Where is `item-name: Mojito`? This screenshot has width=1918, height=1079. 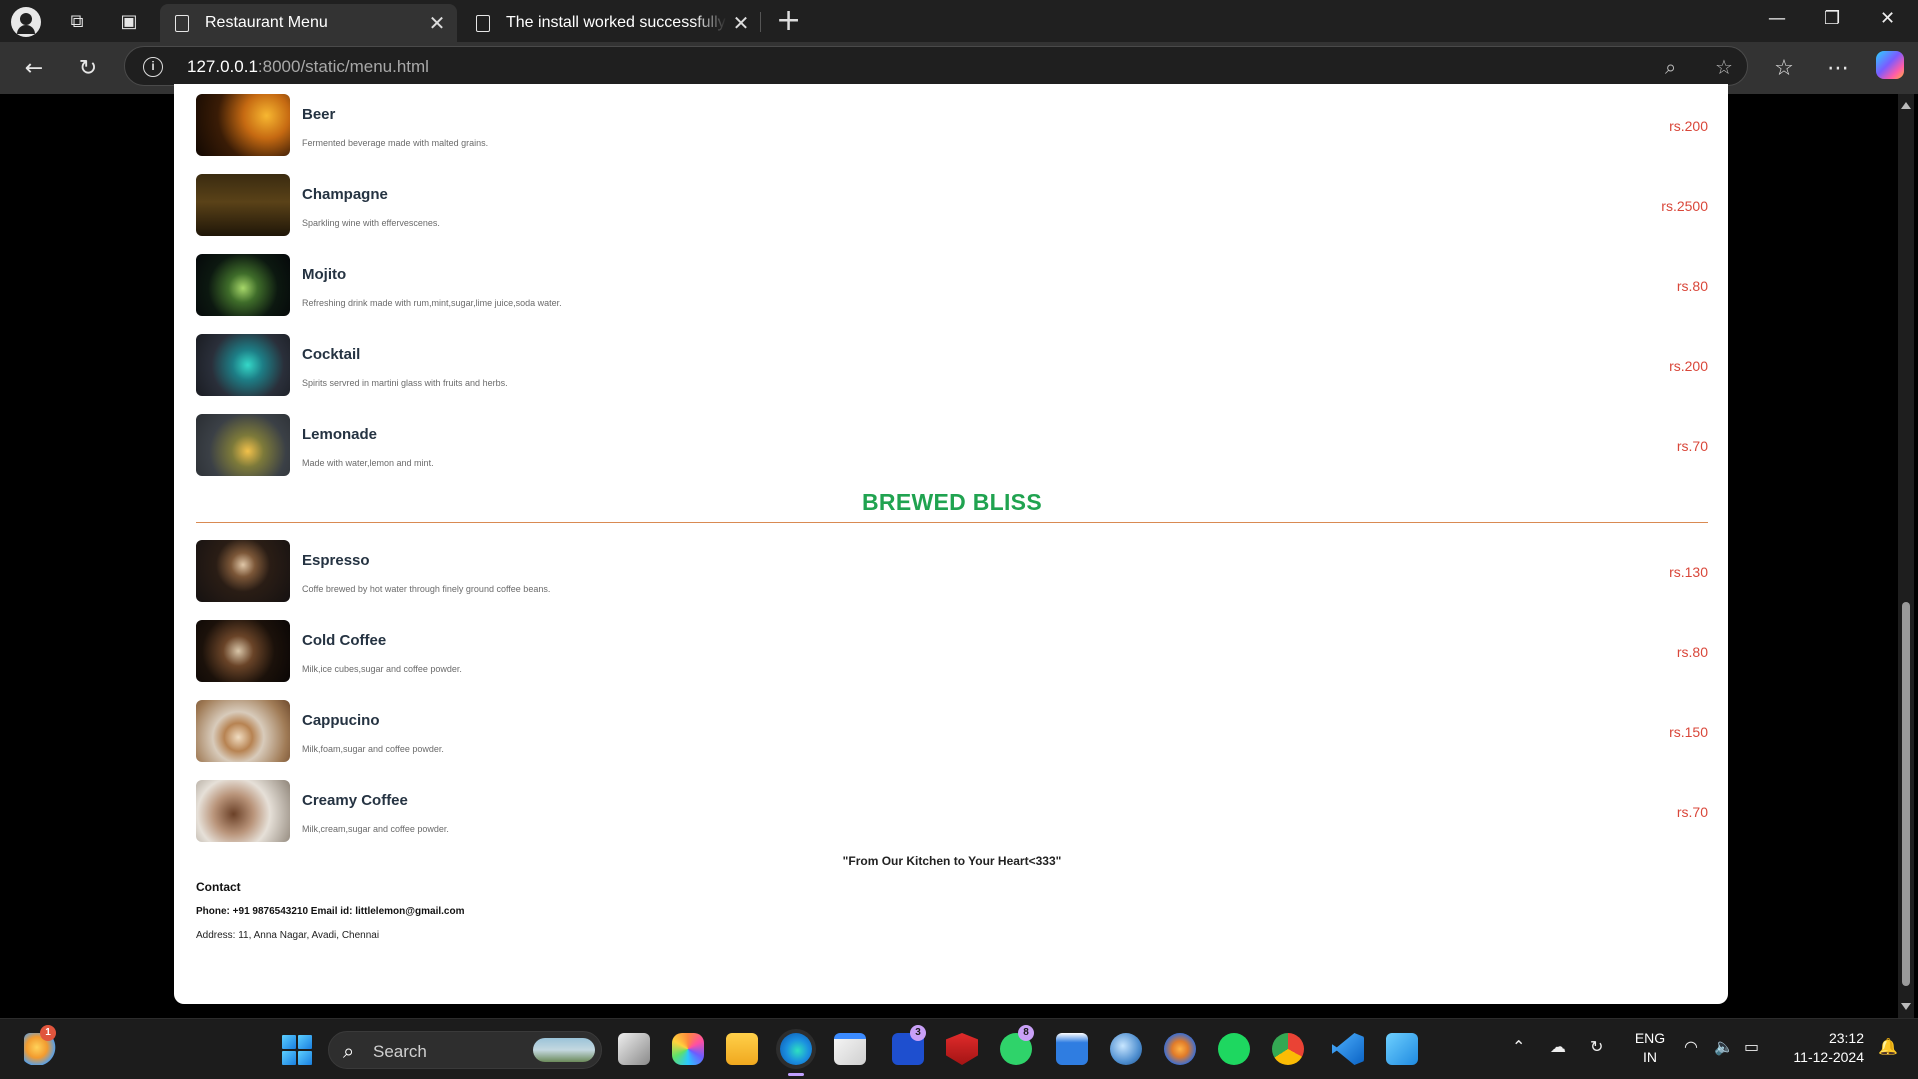 item-name: Mojito is located at coordinates (324, 274).